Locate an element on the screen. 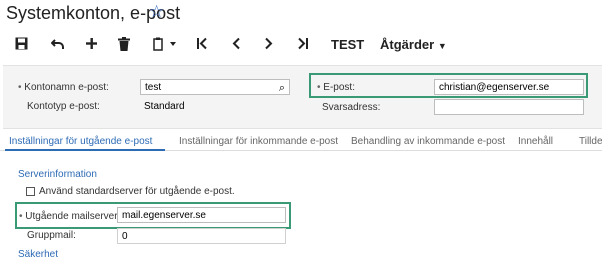 Image resolution: width=602 pixels, height=260 pixels. add-icon is located at coordinates (91, 43).